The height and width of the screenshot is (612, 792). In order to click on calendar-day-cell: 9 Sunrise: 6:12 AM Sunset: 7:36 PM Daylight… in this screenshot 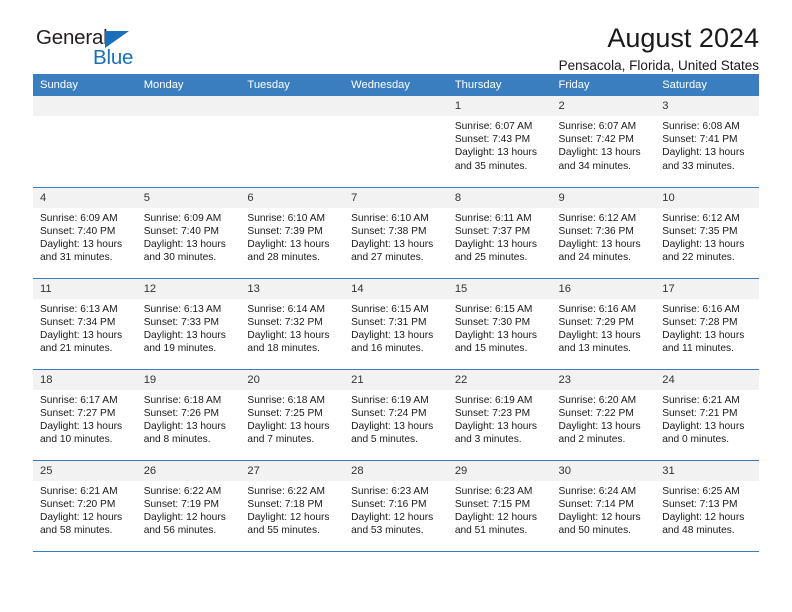, I will do `click(603, 233)`.